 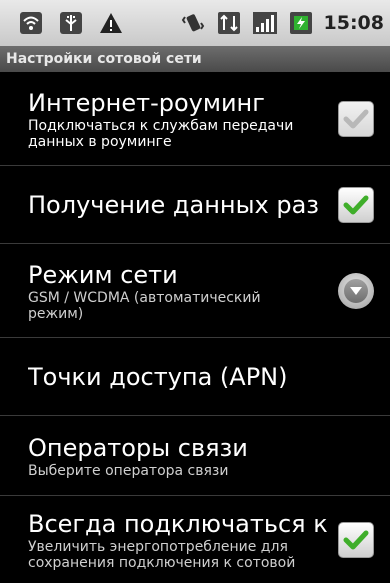 I want to click on setting-title: Получение данных раз, so click(x=174, y=204).